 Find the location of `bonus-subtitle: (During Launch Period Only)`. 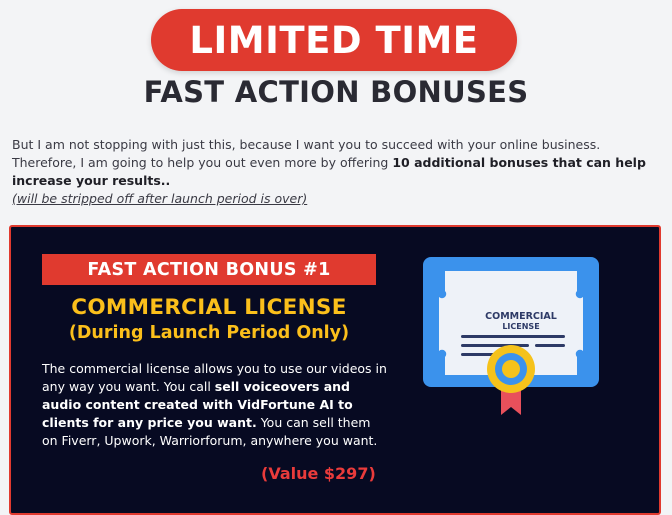

bonus-subtitle: (During Launch Period Only) is located at coordinates (209, 333).